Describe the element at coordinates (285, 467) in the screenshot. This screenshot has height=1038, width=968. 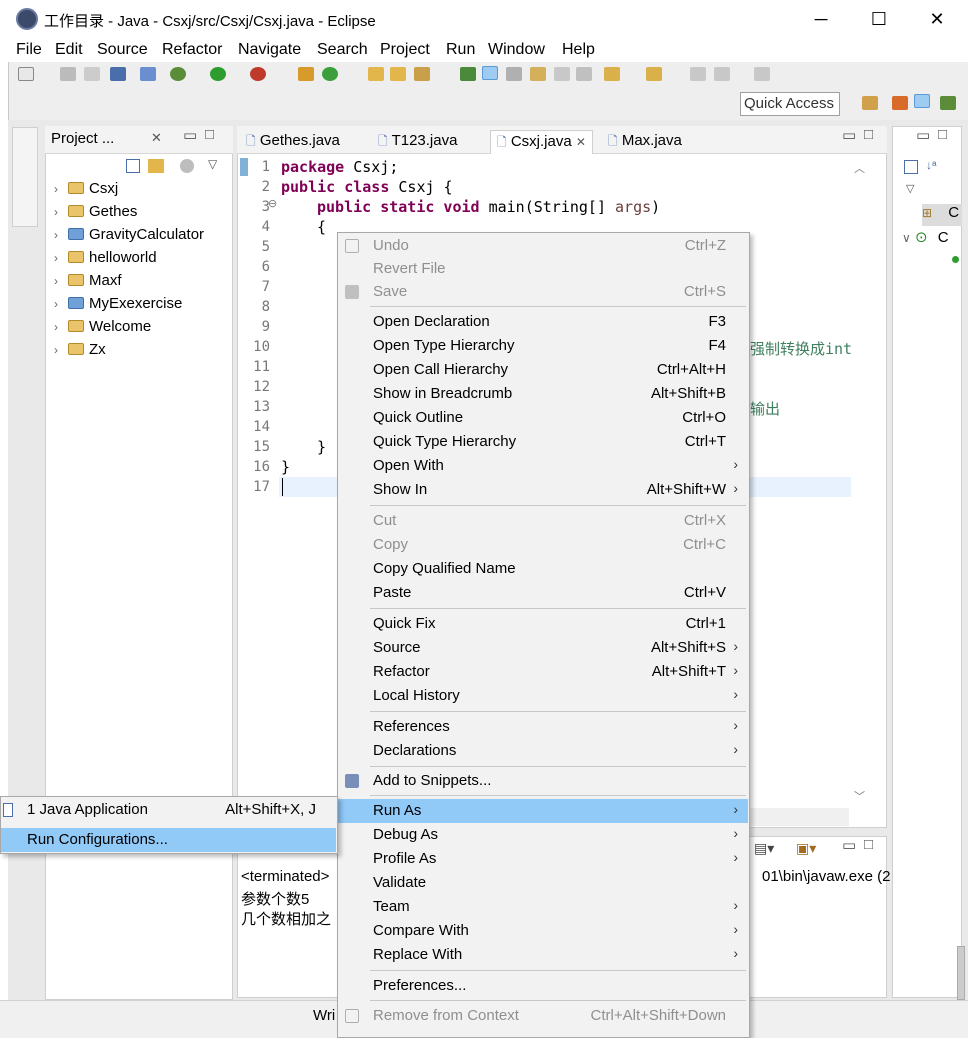
I see `code-line-16: }` at that location.